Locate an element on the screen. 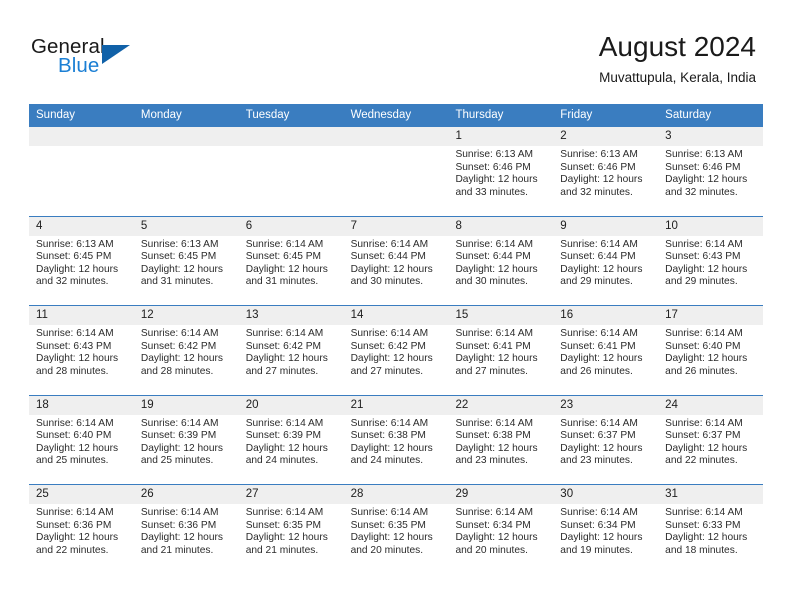 Image resolution: width=792 pixels, height=612 pixels. daylight-text-line2: and 19 minutes. is located at coordinates (596, 550).